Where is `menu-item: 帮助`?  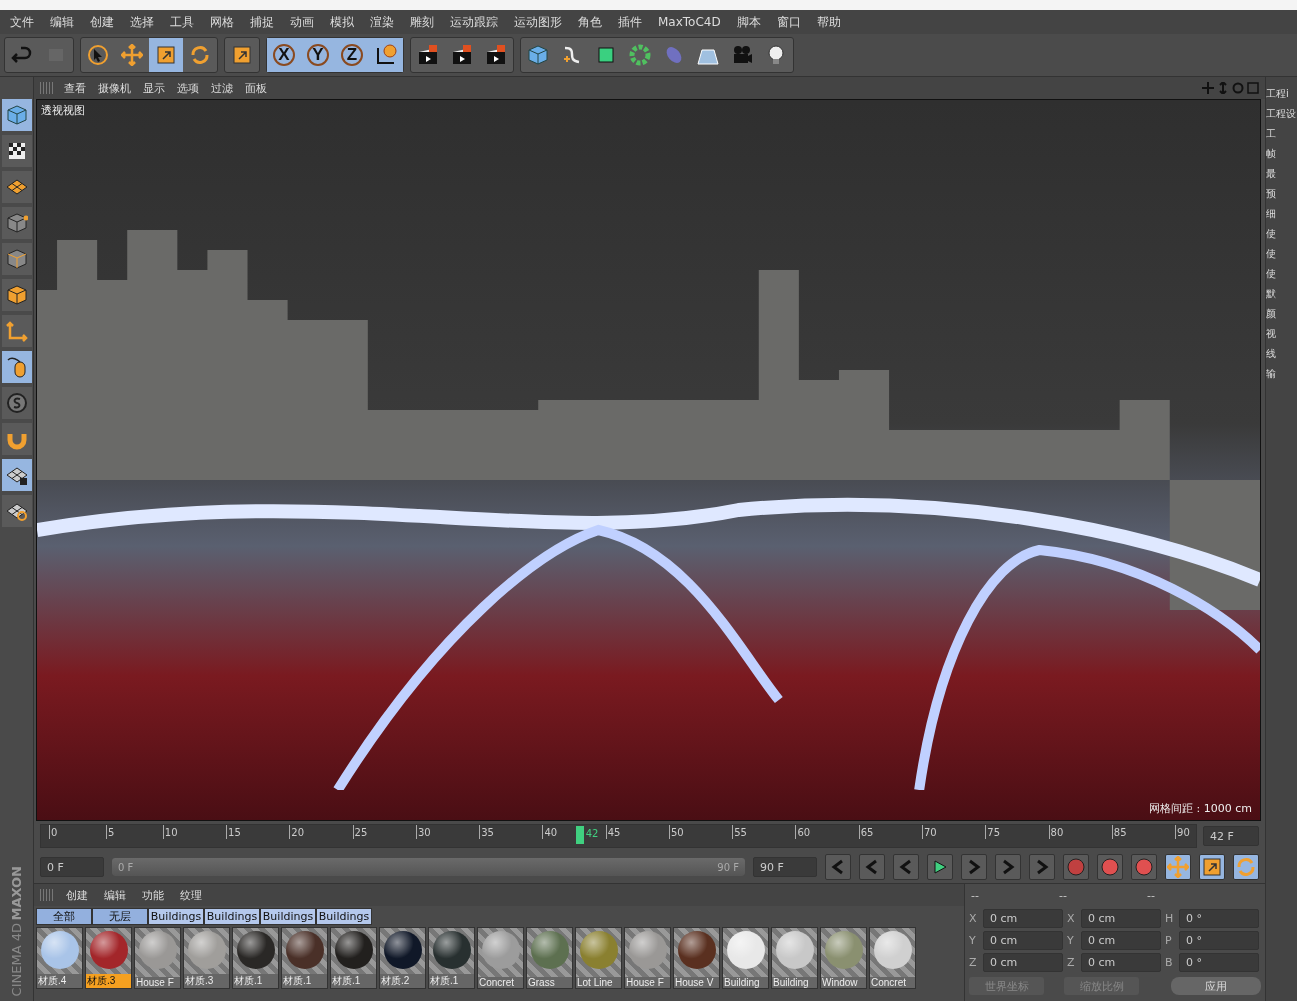
menu-item: 帮助 is located at coordinates (828, 22).